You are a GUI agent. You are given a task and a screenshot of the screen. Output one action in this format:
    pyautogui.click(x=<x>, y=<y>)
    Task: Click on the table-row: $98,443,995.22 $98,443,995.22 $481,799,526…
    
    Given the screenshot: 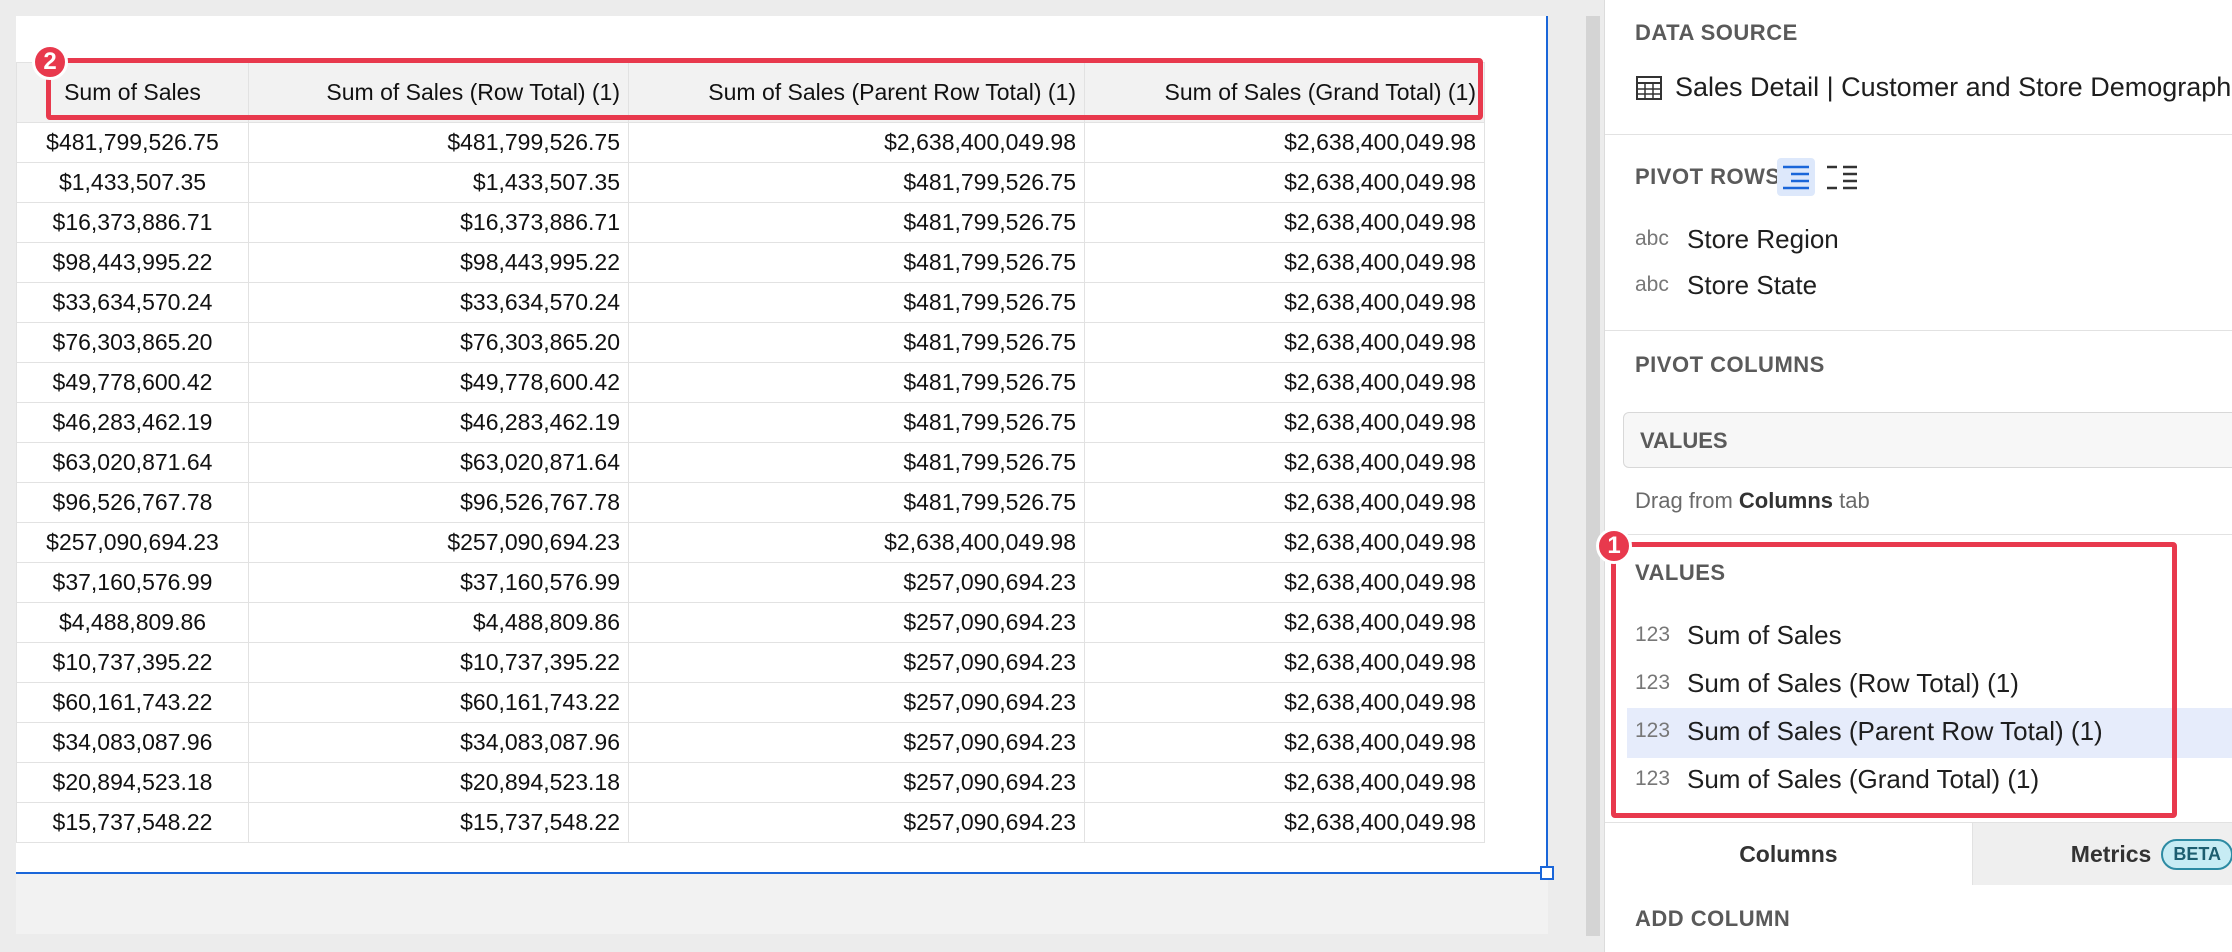 What is the action you would take?
    pyautogui.click(x=750, y=262)
    